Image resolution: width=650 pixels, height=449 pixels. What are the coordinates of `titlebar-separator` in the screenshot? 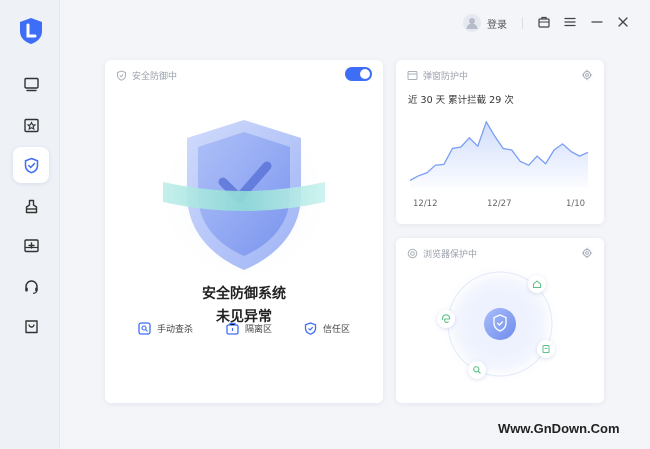 It's located at (522, 23).